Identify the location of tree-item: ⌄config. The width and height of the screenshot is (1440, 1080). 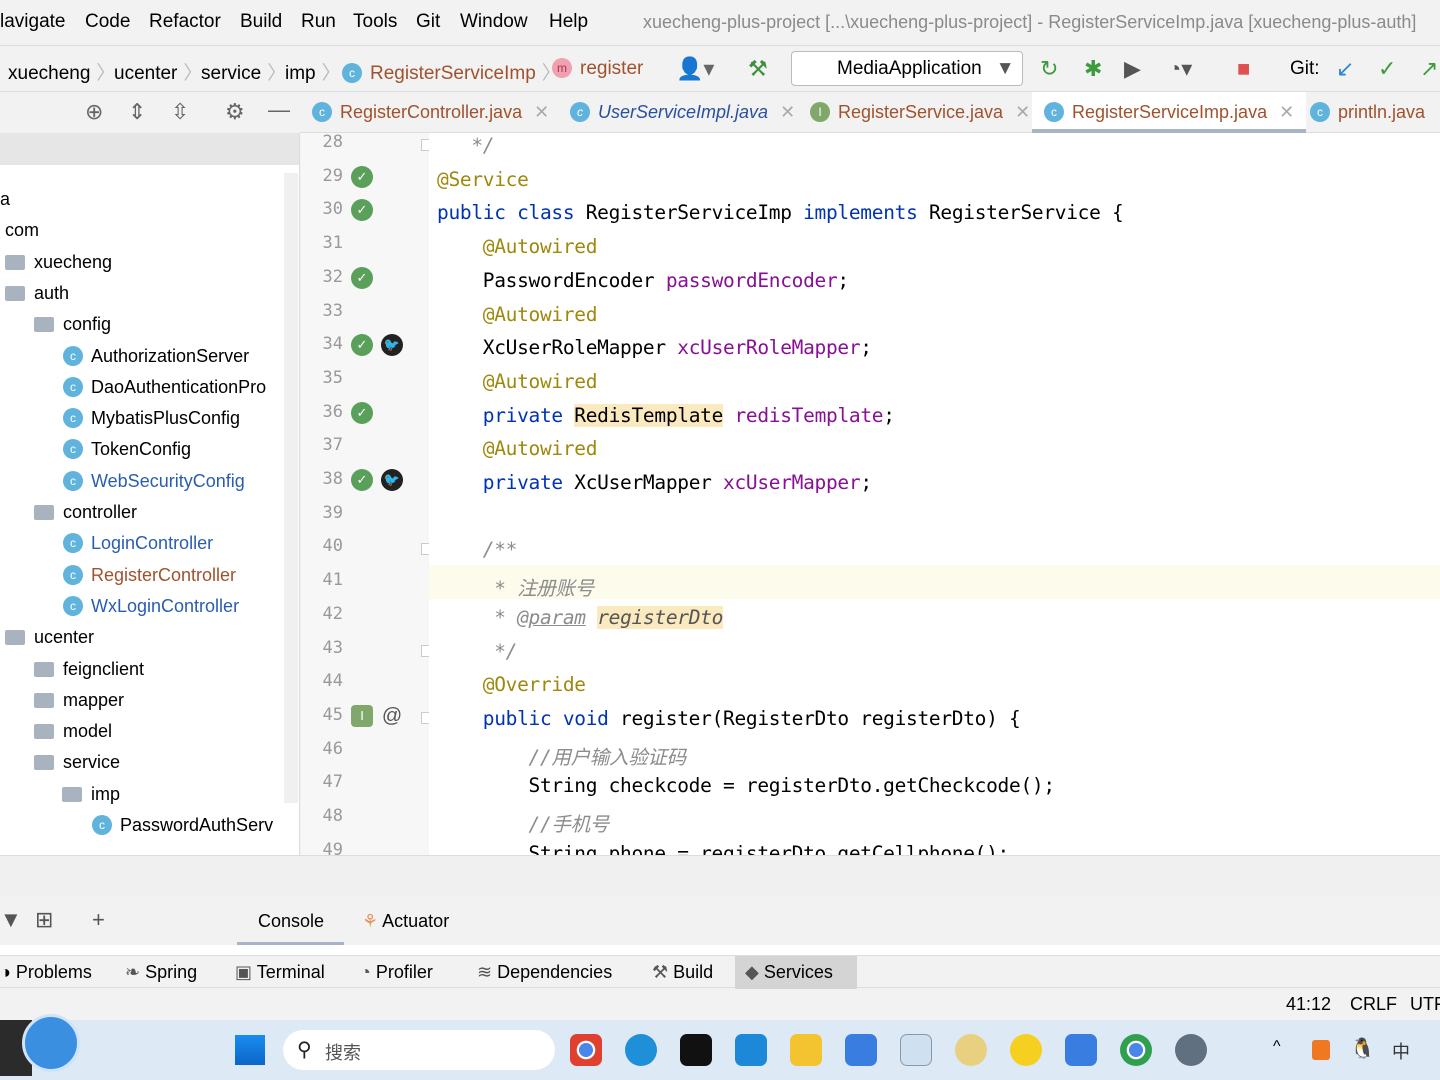
(149, 322).